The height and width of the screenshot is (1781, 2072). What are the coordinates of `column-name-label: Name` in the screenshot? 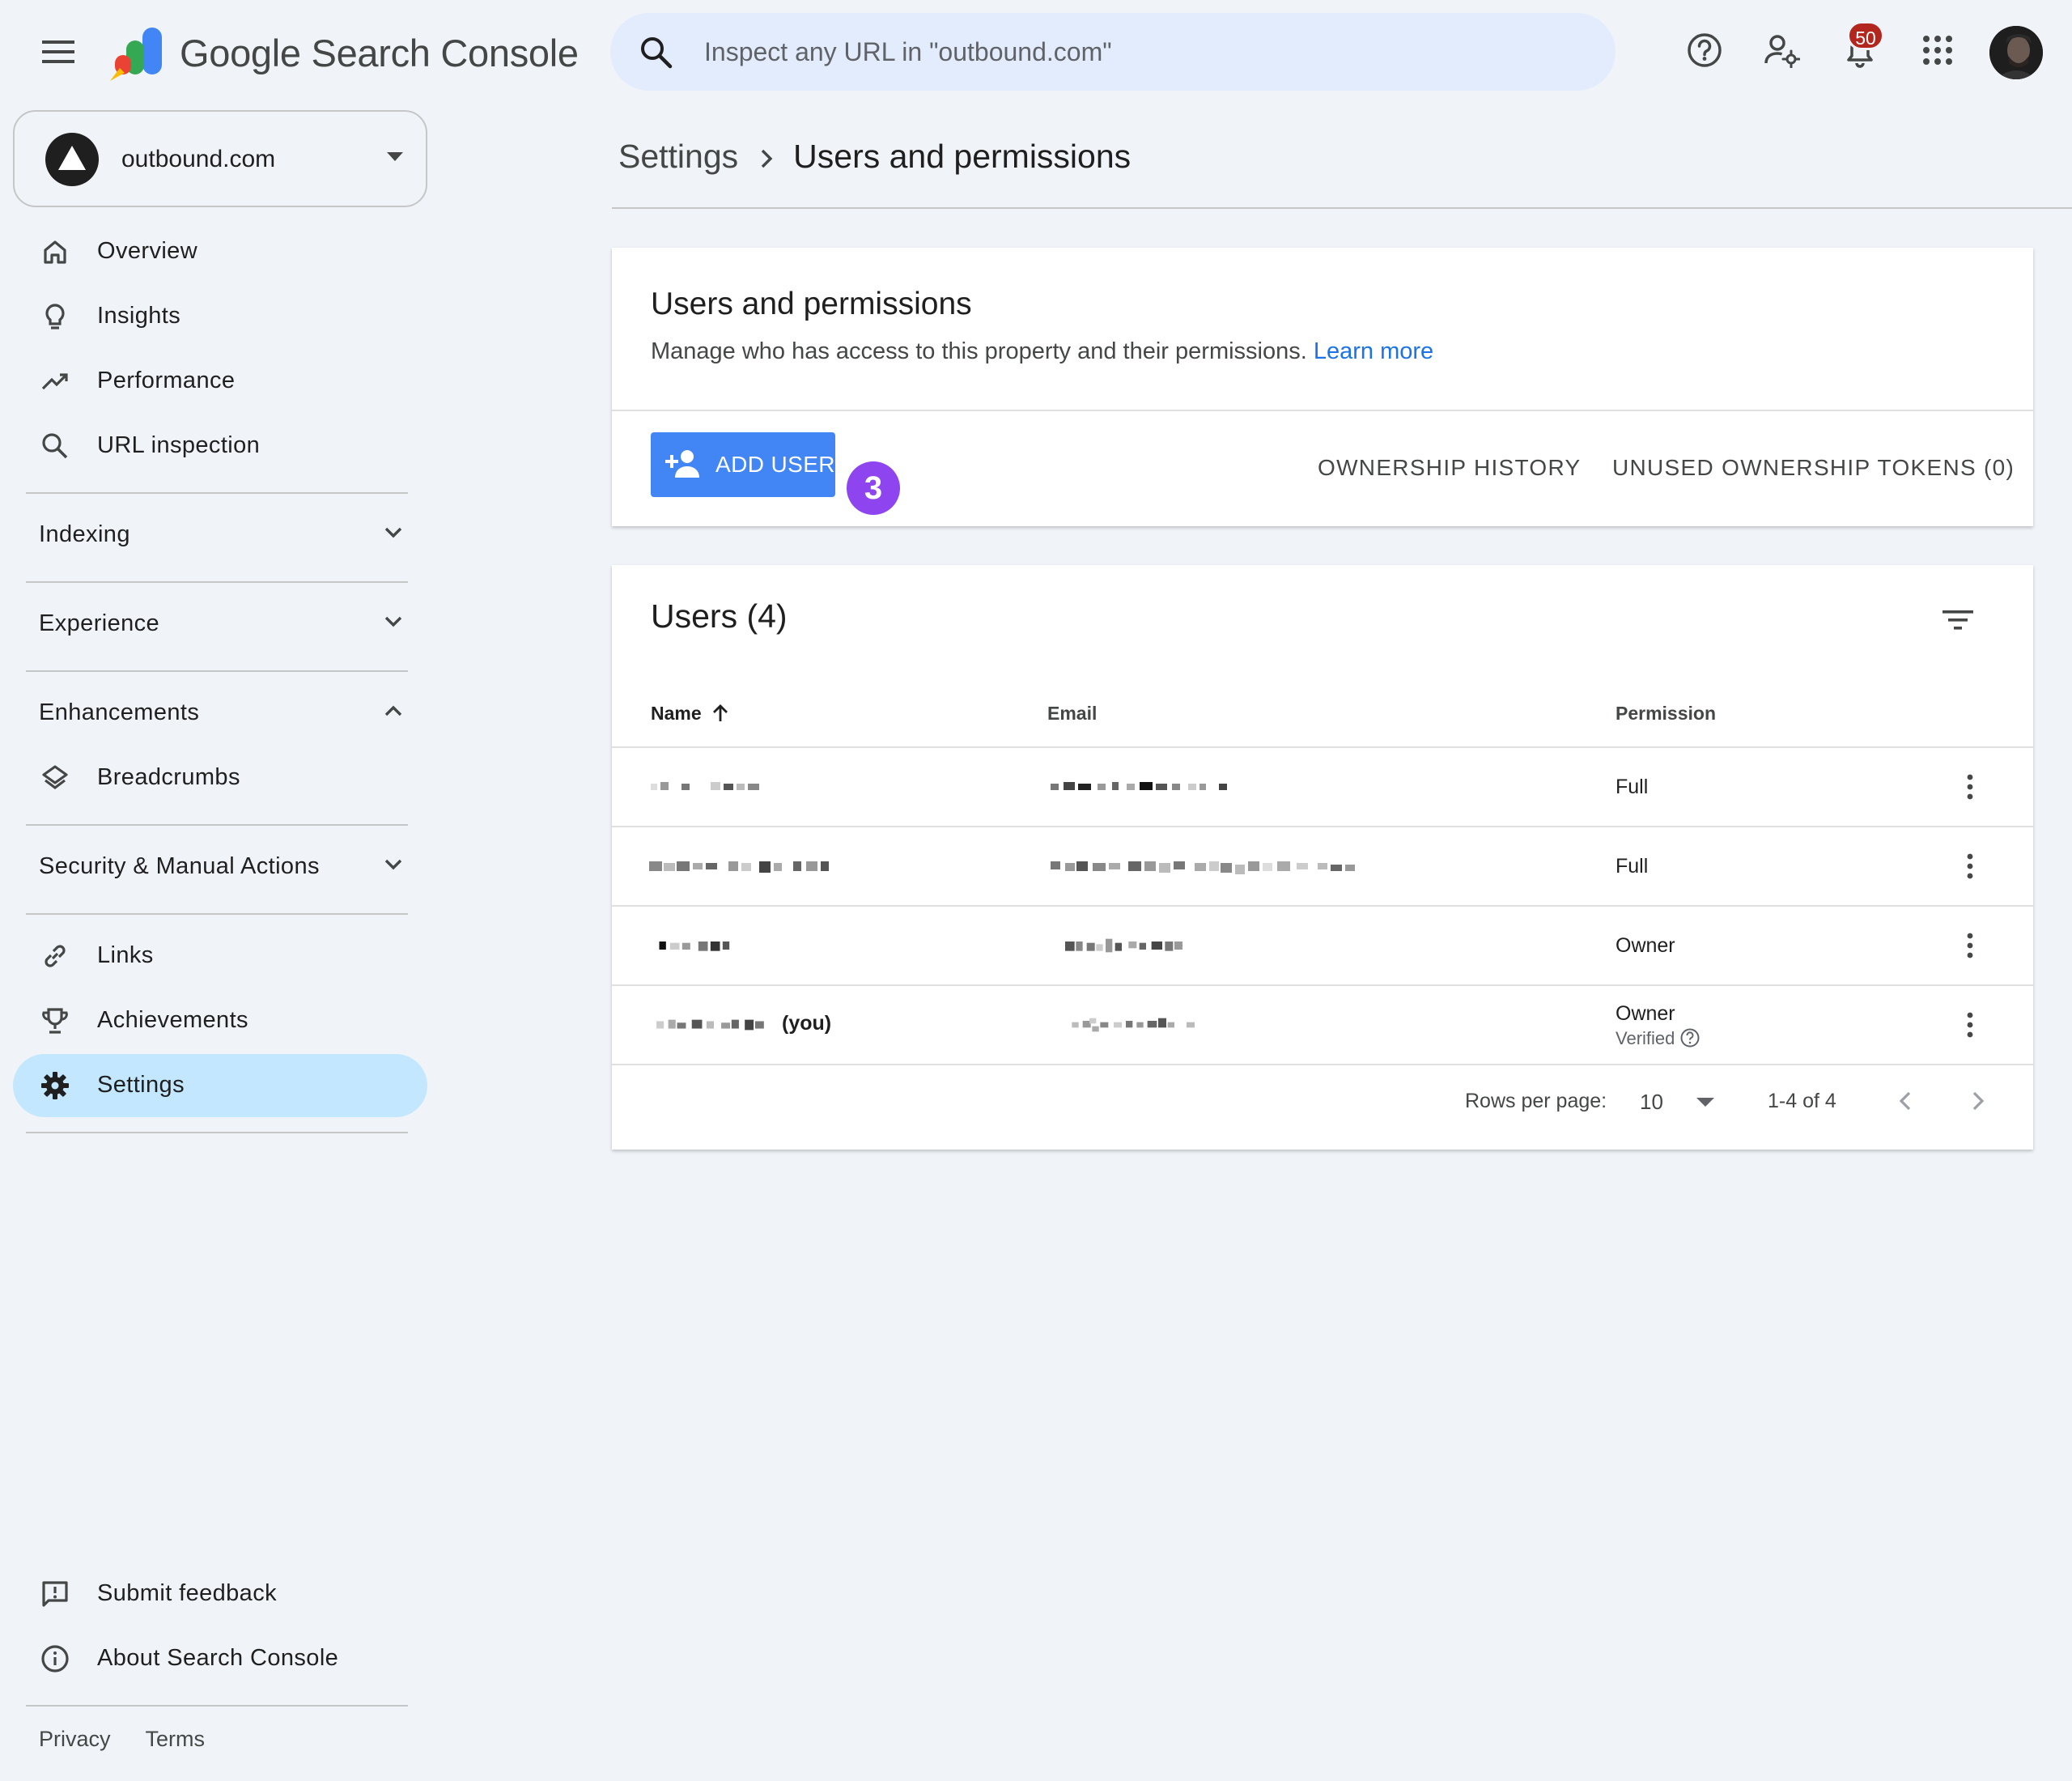 It's located at (676, 714).